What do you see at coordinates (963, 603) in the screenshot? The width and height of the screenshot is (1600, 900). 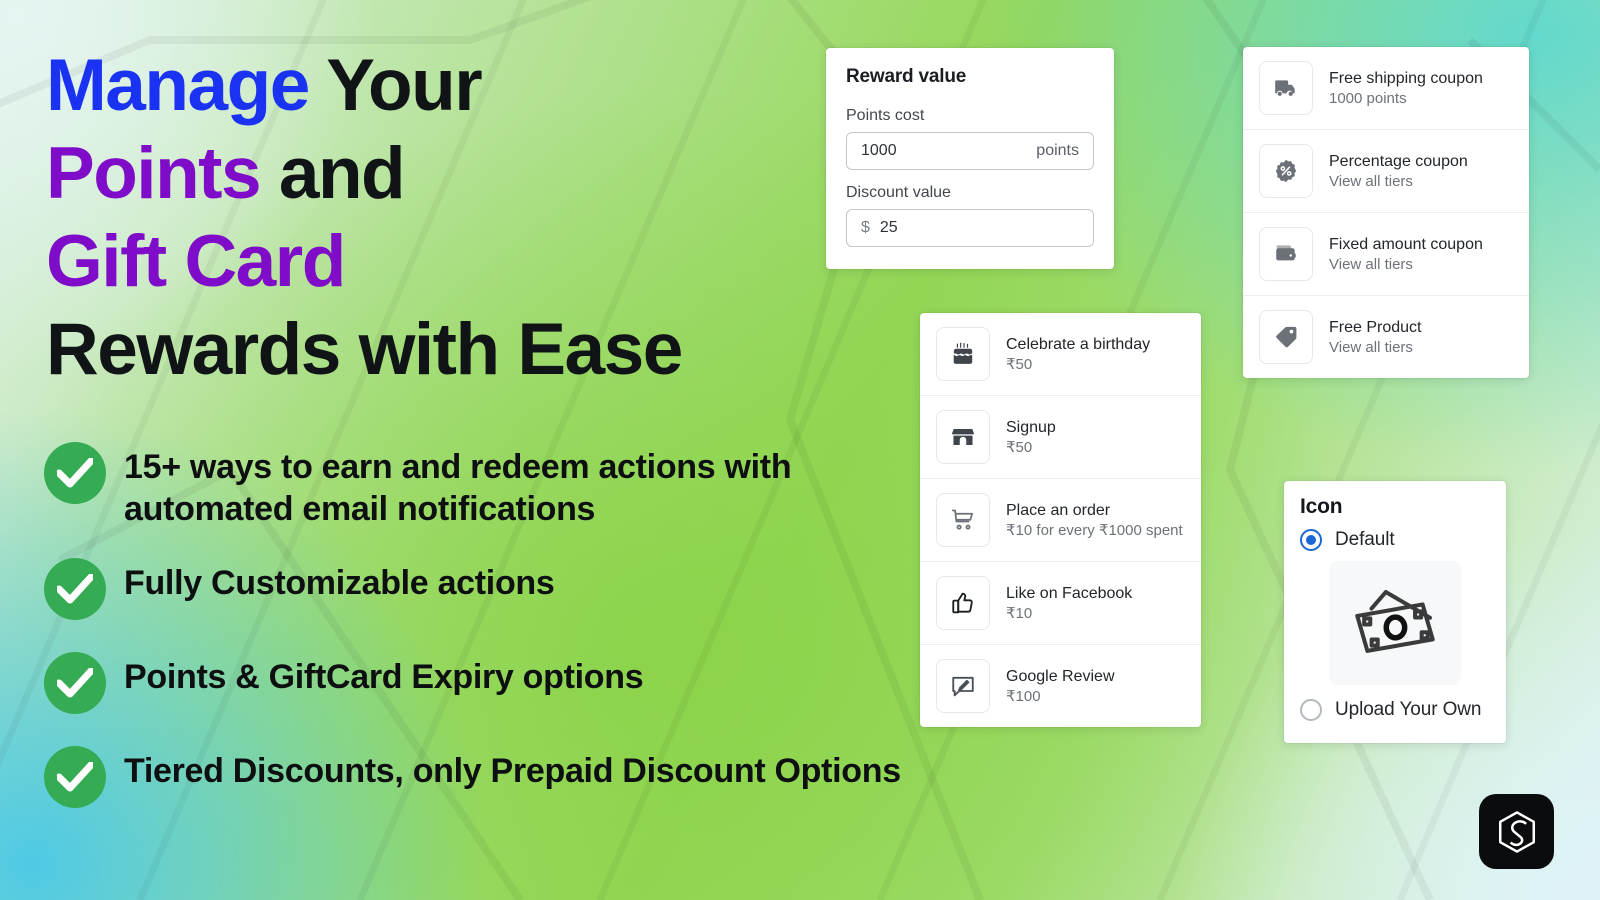 I see `thumbs-up-icon` at bounding box center [963, 603].